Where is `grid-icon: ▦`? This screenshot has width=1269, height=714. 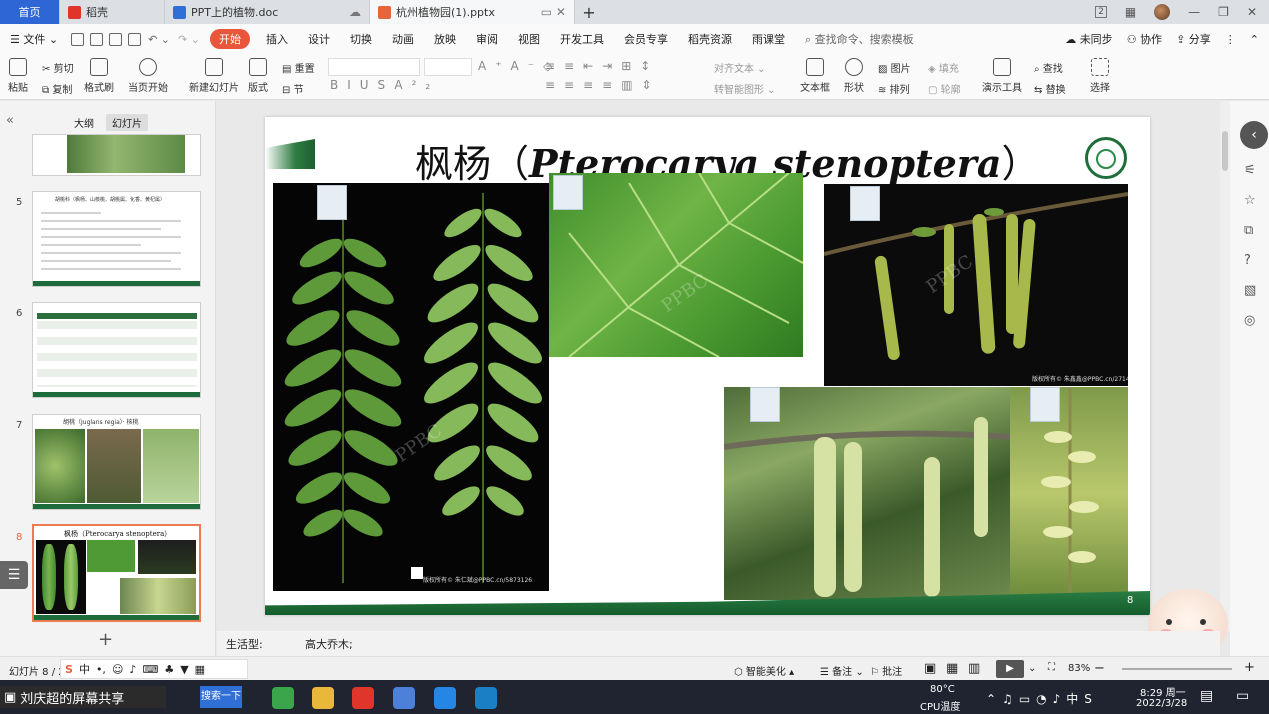 grid-icon: ▦ is located at coordinates (200, 669).